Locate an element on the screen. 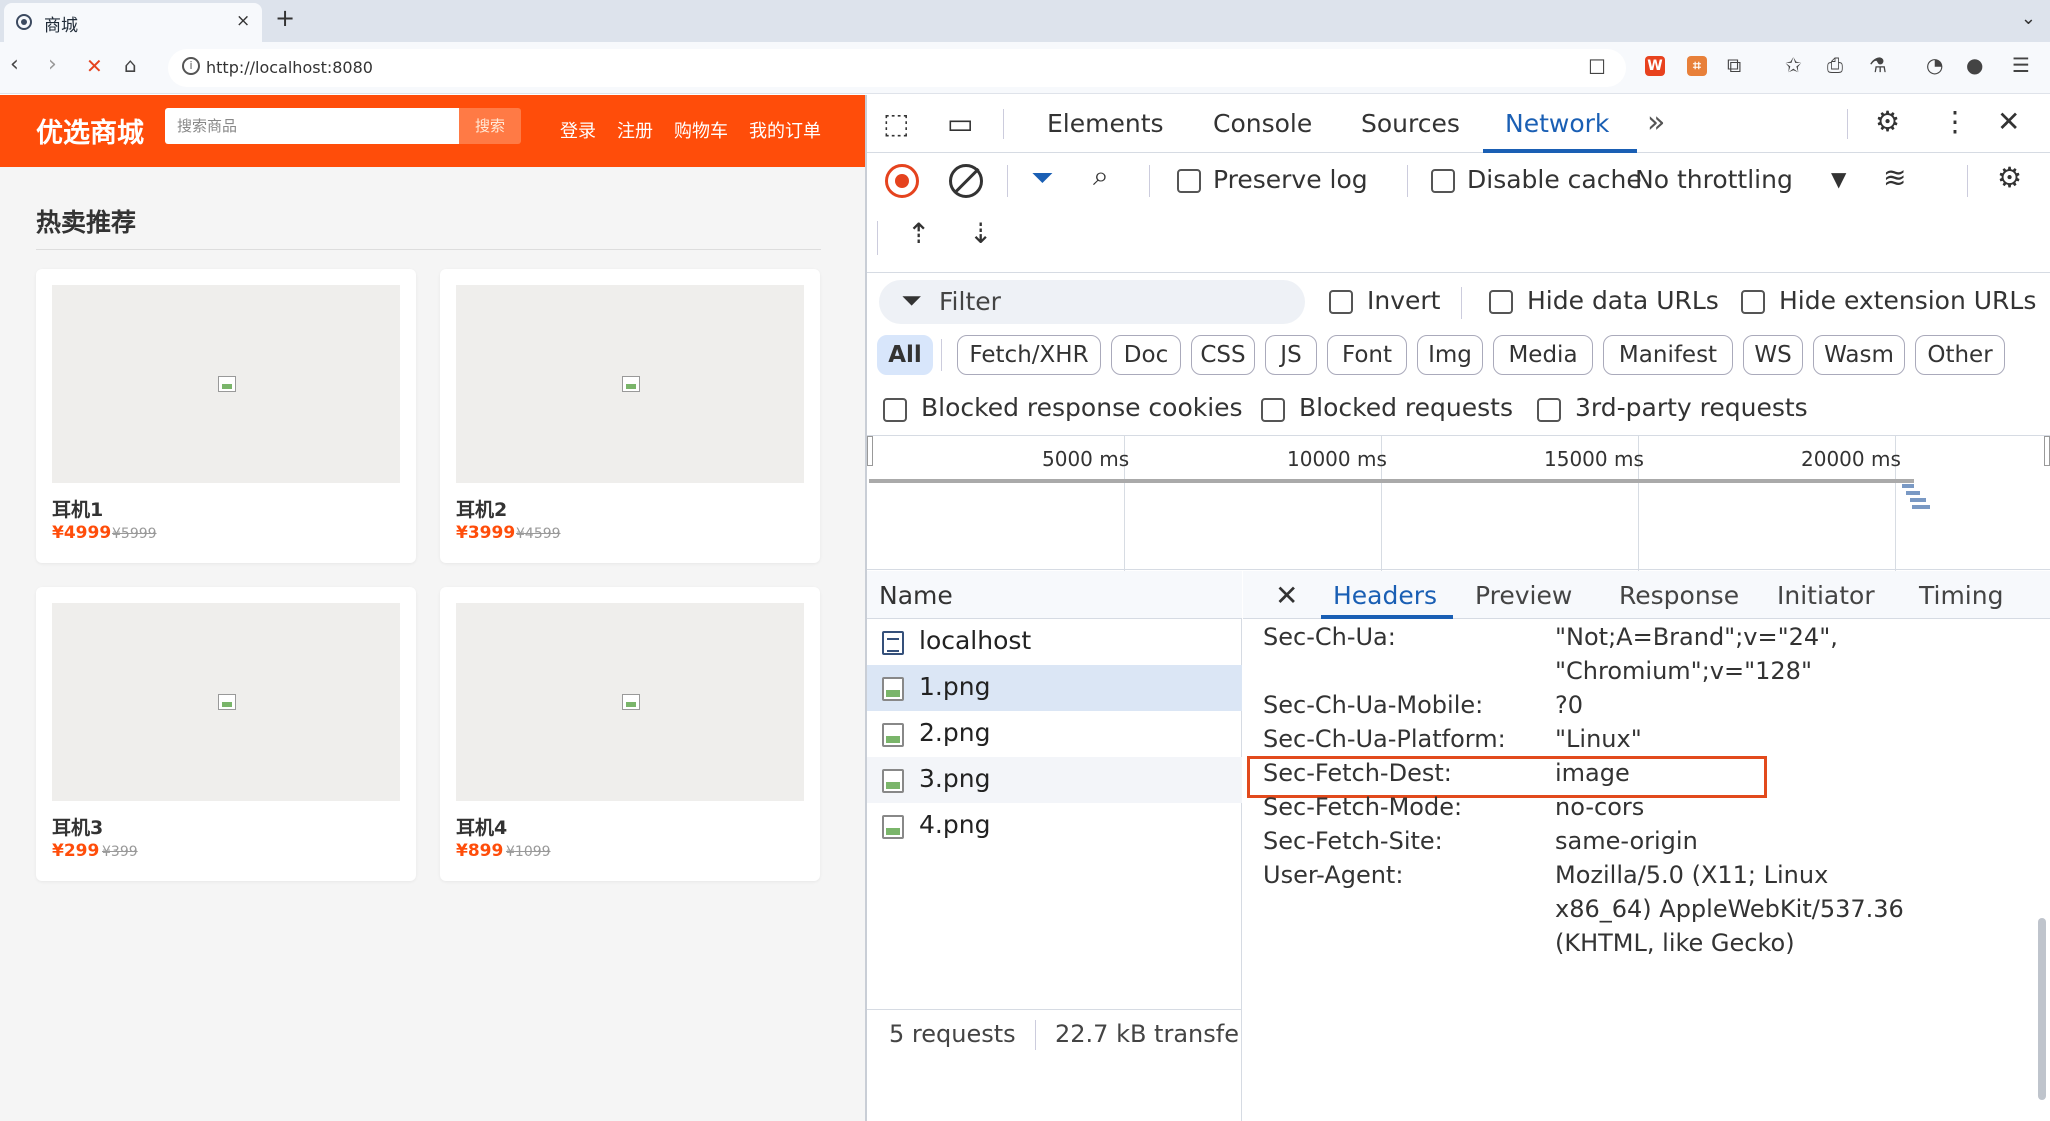 The width and height of the screenshot is (2050, 1121). product-card: 耳机2 ¥3999 ¥4599 is located at coordinates (630, 416).